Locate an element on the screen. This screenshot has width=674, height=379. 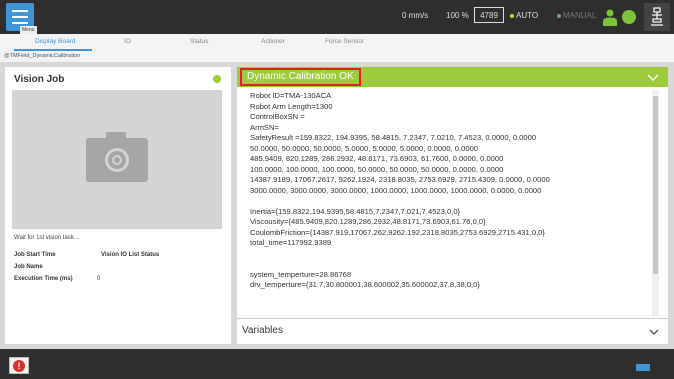
tab-display-board: Display Board is located at coordinates (55, 41).